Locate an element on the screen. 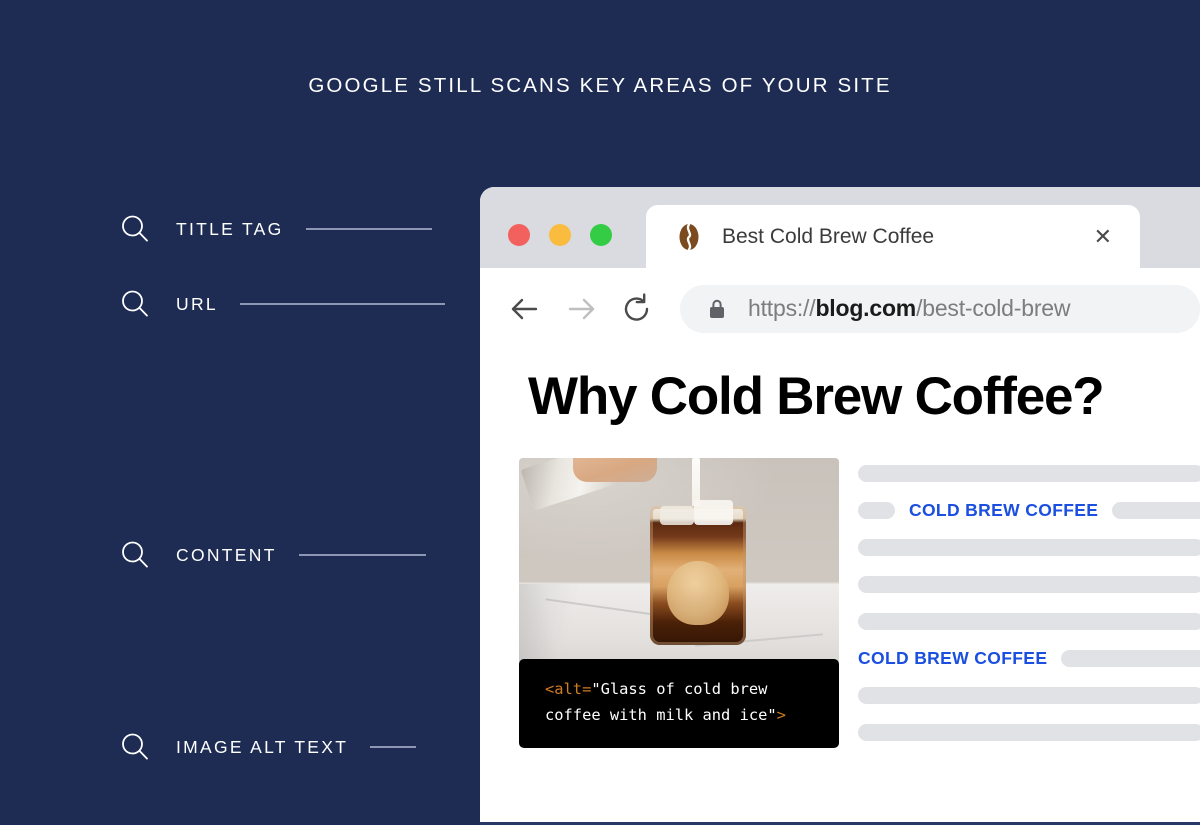  photo-coffee-jar is located at coordinates (698, 572).